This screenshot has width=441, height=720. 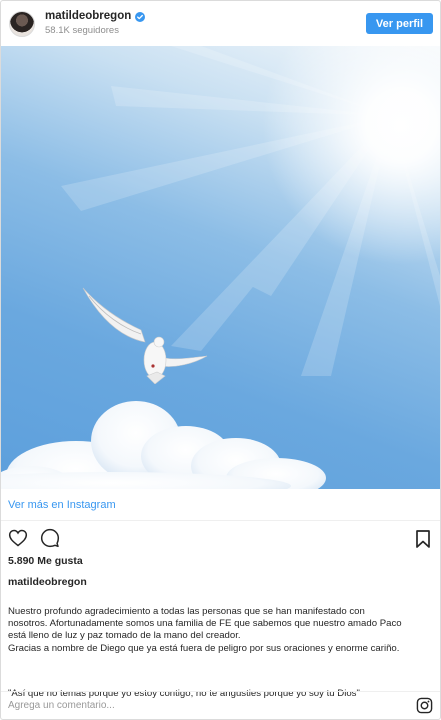 I want to click on bookmark-icon, so click(x=423, y=539).